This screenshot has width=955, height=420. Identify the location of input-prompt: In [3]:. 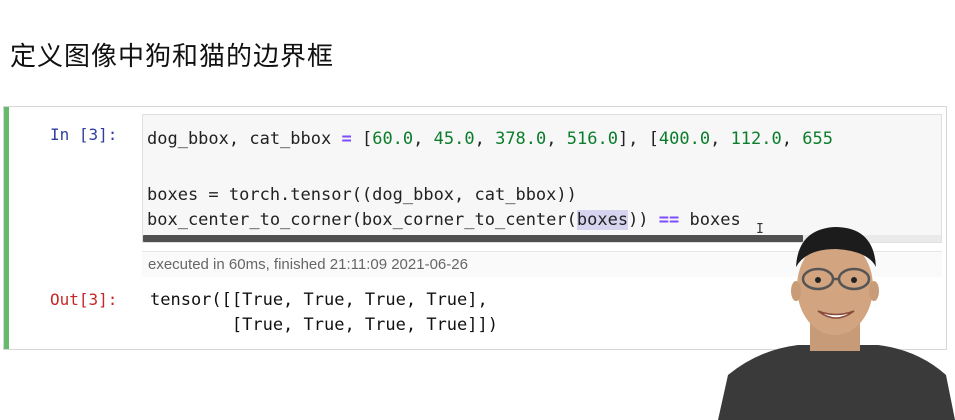
(84, 134).